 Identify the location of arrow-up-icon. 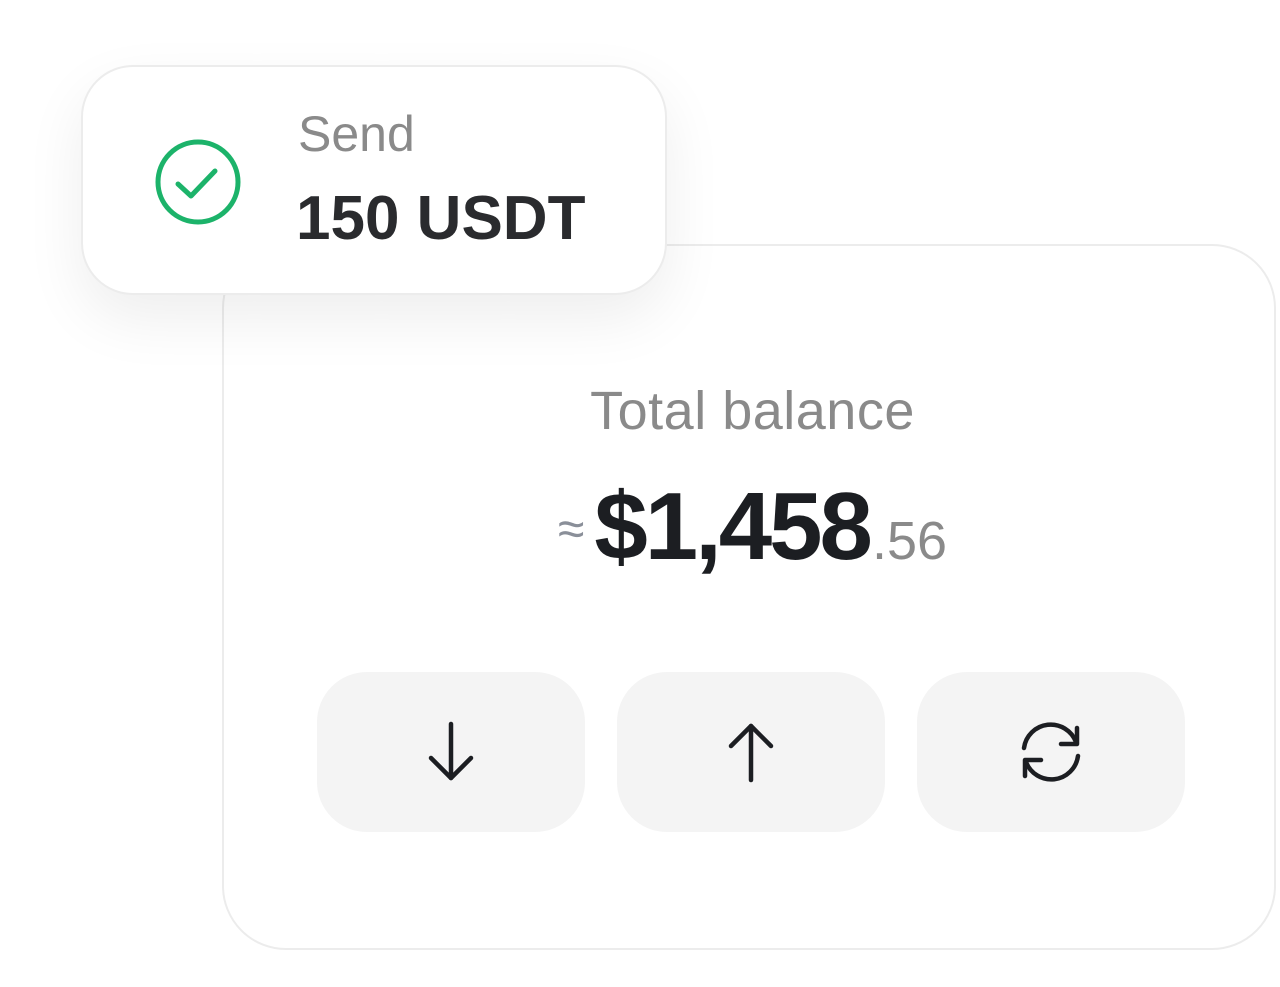
(751, 753).